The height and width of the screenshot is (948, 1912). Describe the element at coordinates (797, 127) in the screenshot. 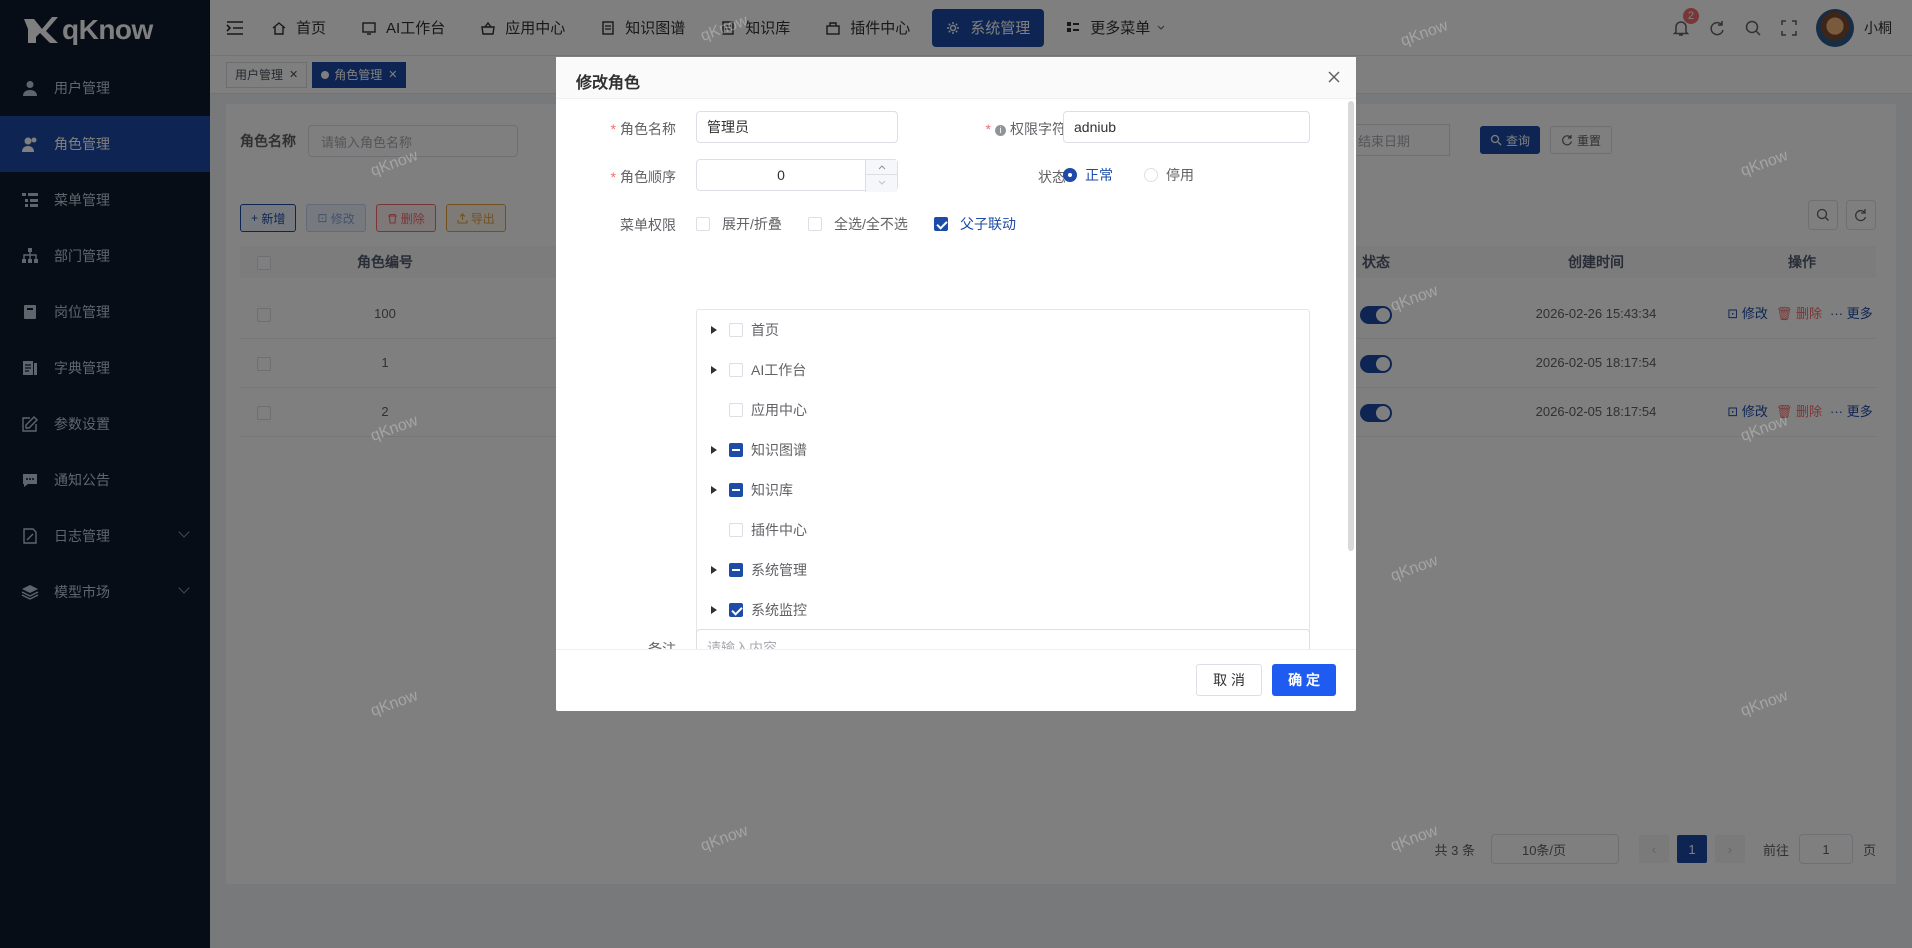

I see `role-name-input: 管理员` at that location.